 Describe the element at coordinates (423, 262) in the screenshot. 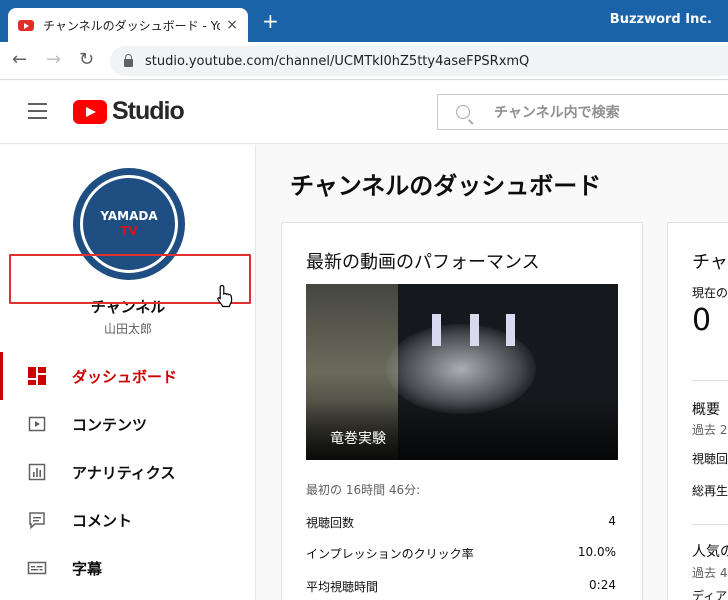

I see `card-title: 最新の動画のパフォーマンス` at that location.